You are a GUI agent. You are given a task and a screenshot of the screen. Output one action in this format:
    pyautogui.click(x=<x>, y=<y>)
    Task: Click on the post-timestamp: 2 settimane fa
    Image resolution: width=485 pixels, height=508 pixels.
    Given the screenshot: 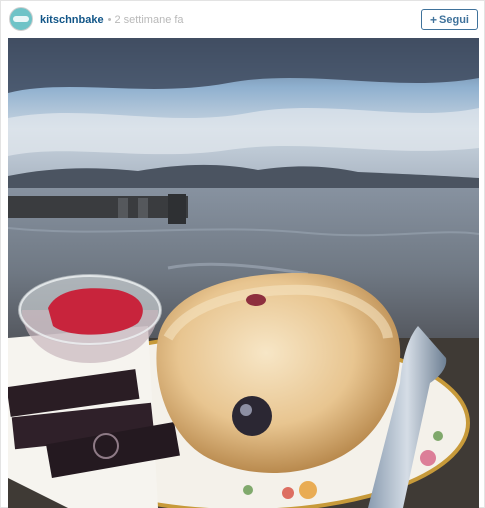 What is the action you would take?
    pyautogui.click(x=148, y=20)
    